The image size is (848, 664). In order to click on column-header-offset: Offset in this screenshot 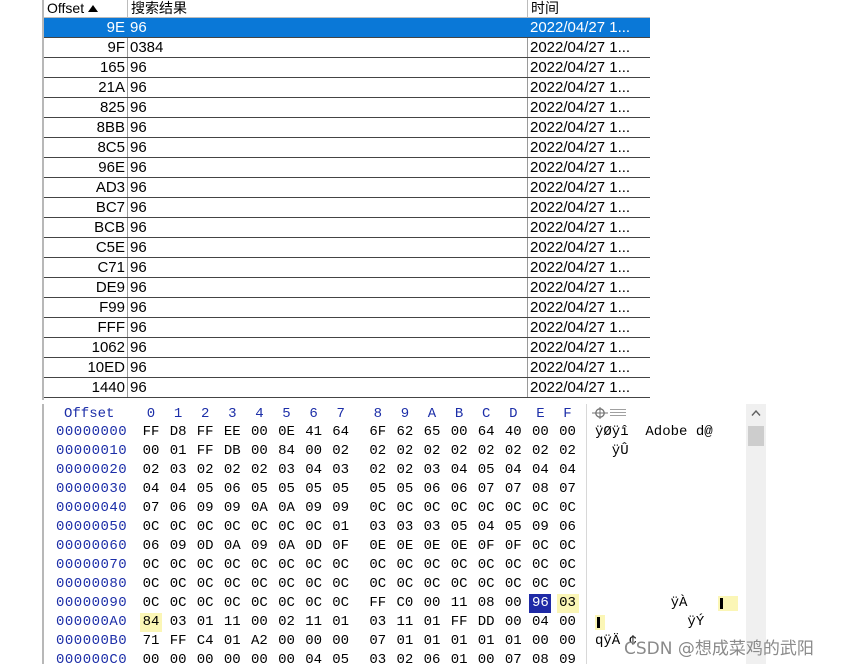, I will do `click(86, 8)`.